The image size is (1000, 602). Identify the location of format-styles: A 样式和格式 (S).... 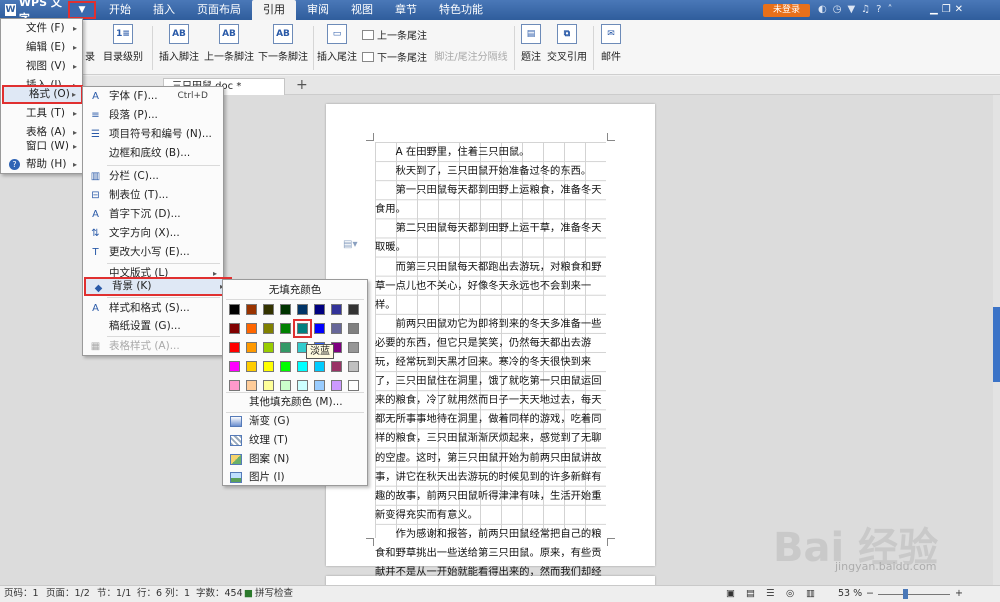
(153, 308).